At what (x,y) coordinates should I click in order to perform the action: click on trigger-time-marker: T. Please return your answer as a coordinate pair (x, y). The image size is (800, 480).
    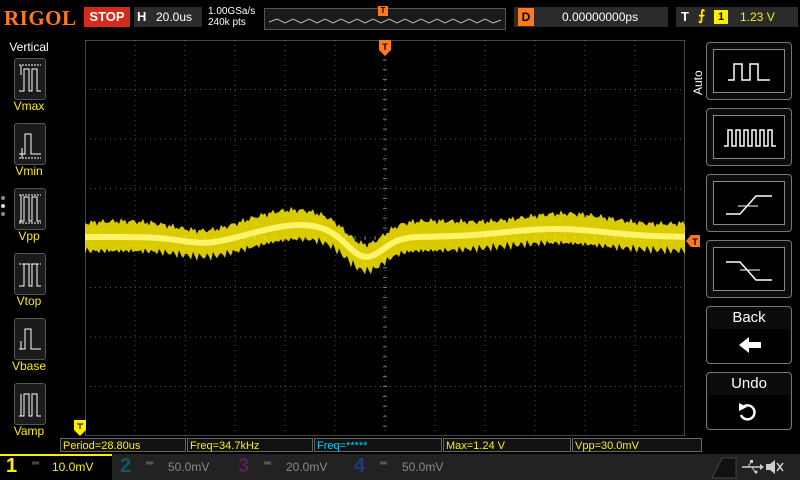
    Looking at the image, I should click on (385, 48).